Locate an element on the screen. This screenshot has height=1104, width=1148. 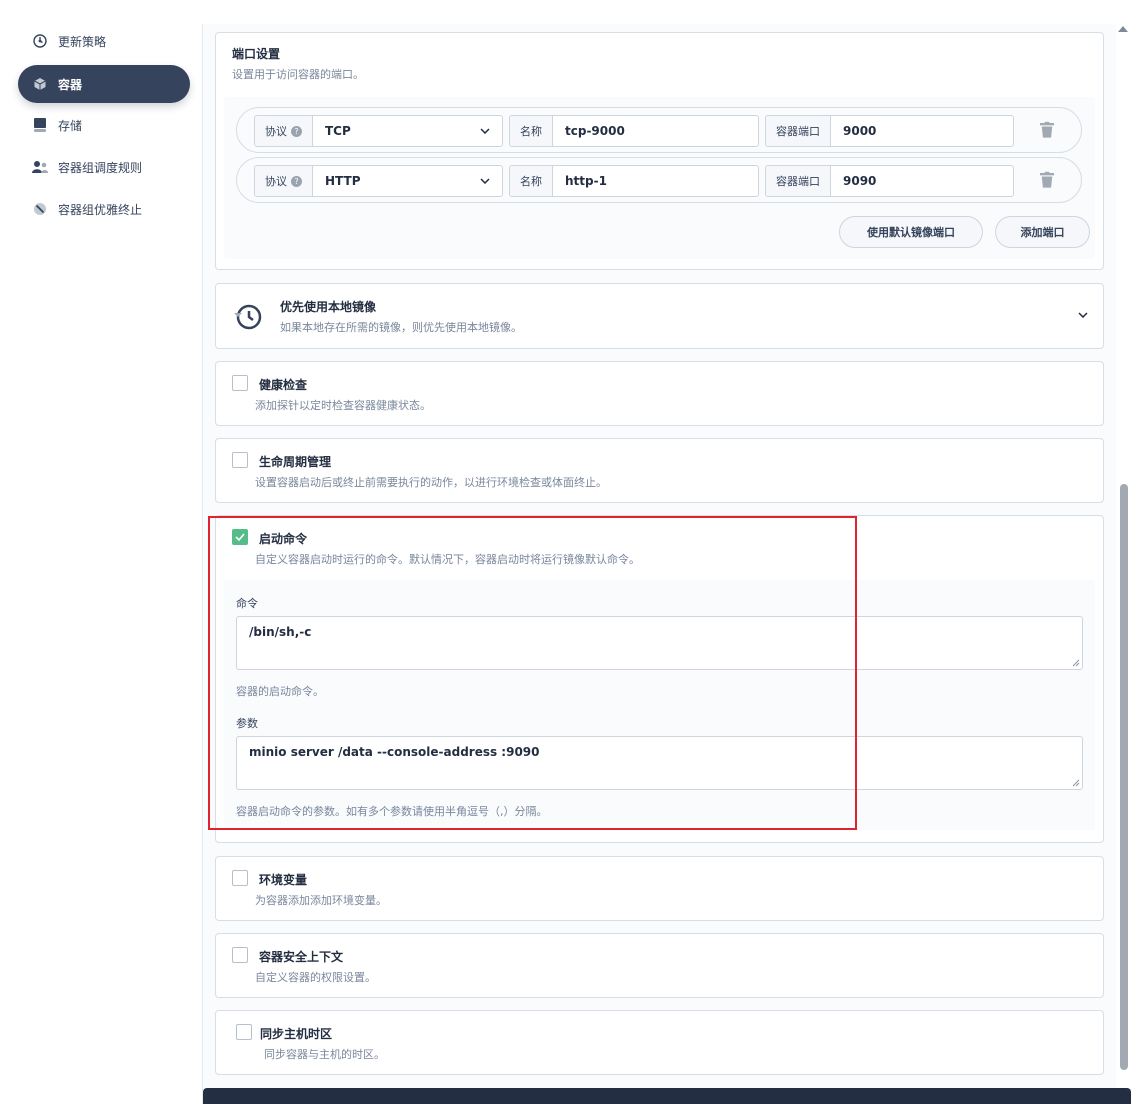
security-context-title: 容器安全上下文 is located at coordinates (301, 957).